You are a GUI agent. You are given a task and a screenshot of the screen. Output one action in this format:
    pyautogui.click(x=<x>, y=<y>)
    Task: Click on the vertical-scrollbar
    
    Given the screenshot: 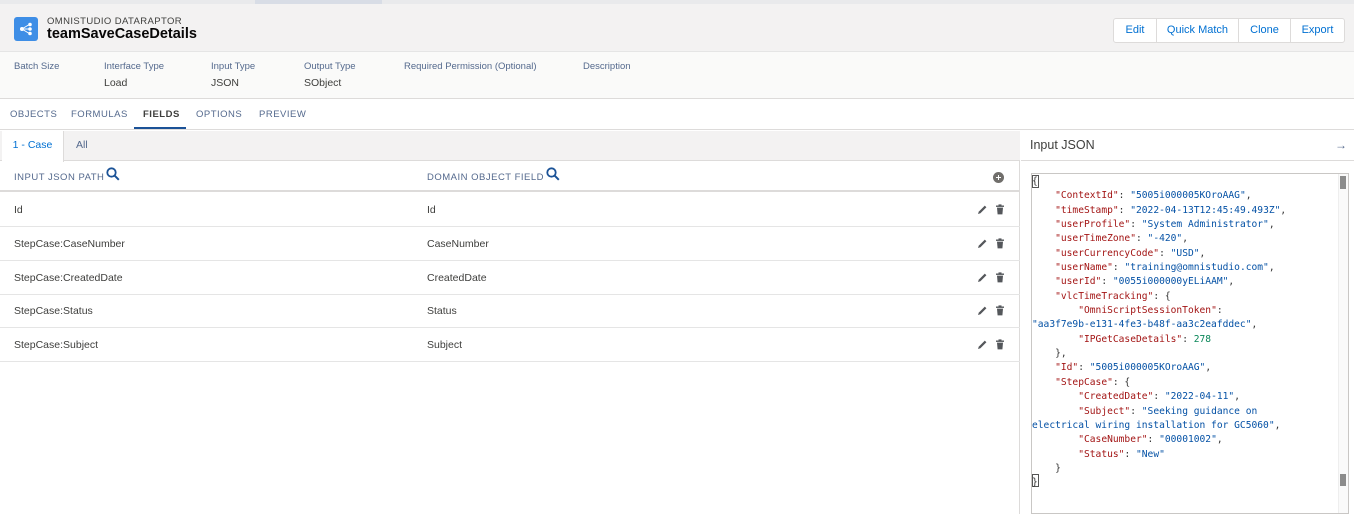 What is the action you would take?
    pyautogui.click(x=1343, y=343)
    